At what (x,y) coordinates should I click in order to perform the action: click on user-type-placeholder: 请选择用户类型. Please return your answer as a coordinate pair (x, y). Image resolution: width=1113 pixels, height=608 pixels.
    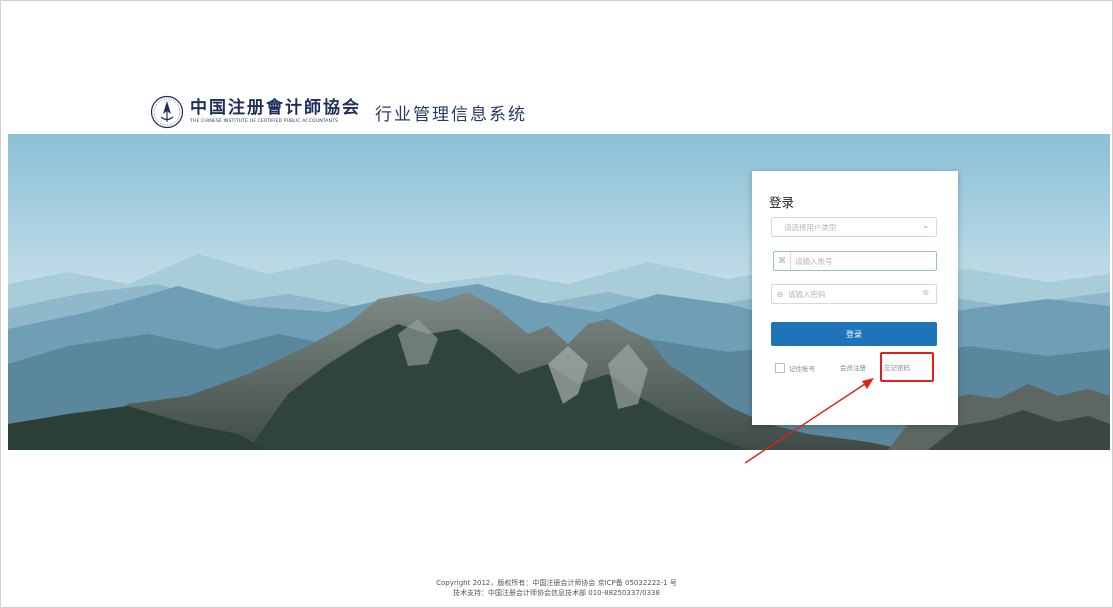
    Looking at the image, I should click on (810, 227).